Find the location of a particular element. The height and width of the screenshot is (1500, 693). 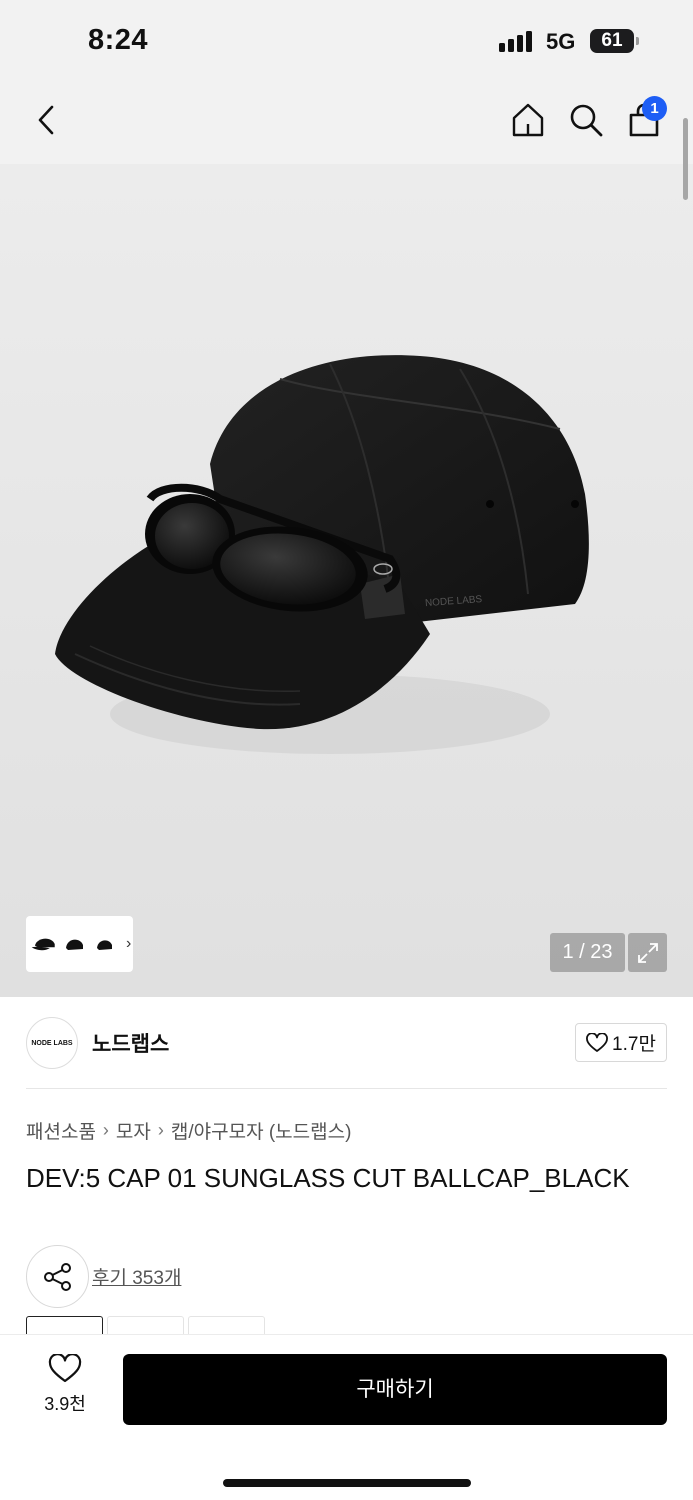

battery-level: 61 is located at coordinates (612, 40).